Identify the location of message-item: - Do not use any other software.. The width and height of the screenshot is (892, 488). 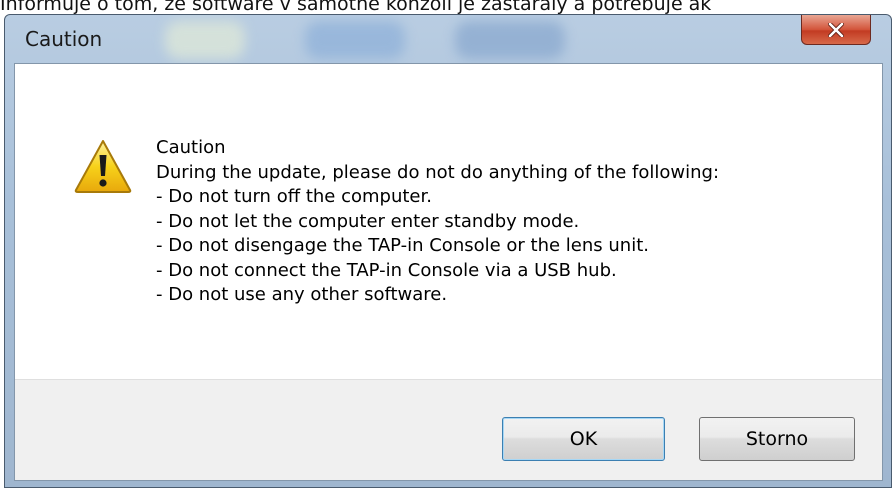
(302, 294).